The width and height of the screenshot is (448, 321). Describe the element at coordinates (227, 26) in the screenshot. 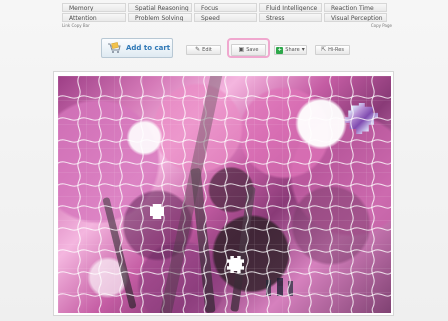

I see `fine-links: Link Copy Bar Copy Page` at that location.